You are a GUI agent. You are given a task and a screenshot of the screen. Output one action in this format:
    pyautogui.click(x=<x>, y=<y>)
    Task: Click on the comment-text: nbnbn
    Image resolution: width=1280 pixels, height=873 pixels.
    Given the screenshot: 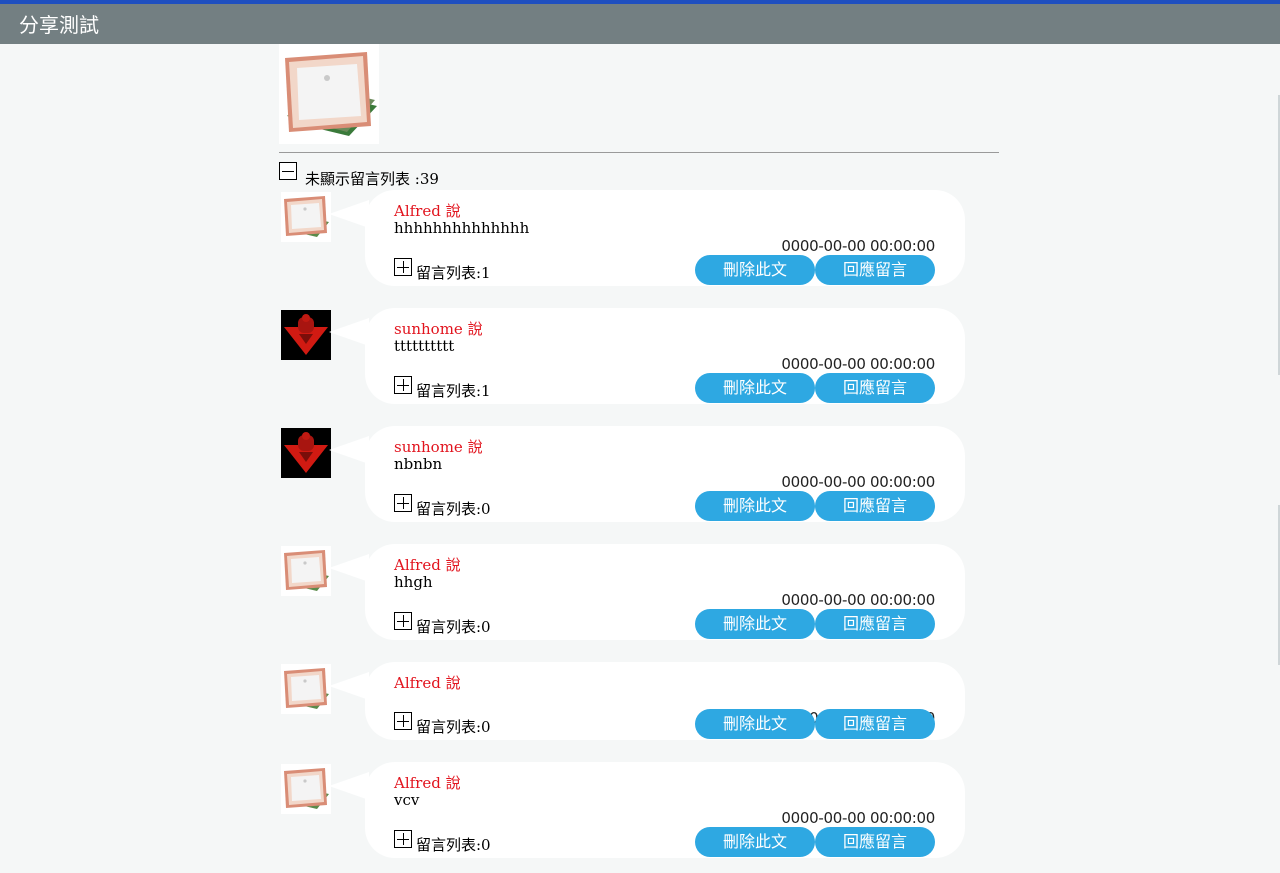 What is the action you would take?
    pyautogui.click(x=418, y=464)
    